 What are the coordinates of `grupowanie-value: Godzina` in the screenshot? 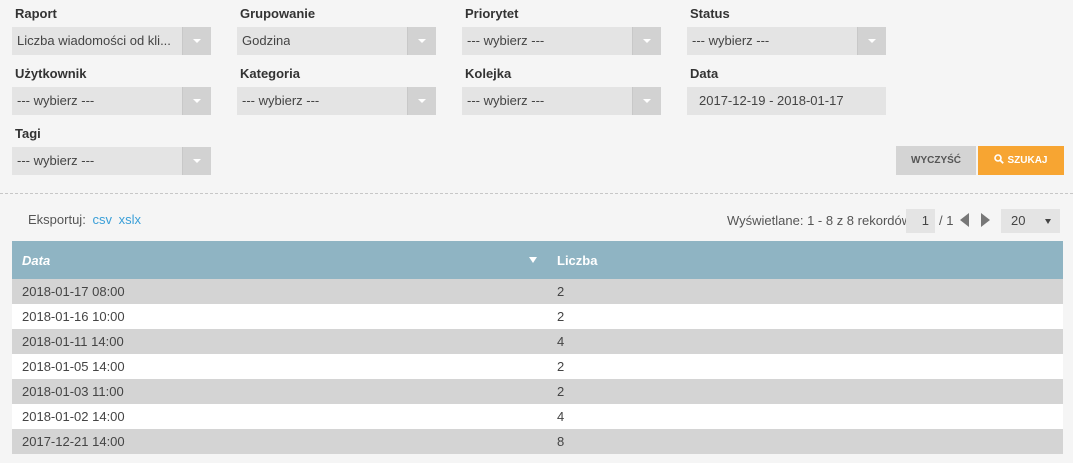 It's located at (266, 40).